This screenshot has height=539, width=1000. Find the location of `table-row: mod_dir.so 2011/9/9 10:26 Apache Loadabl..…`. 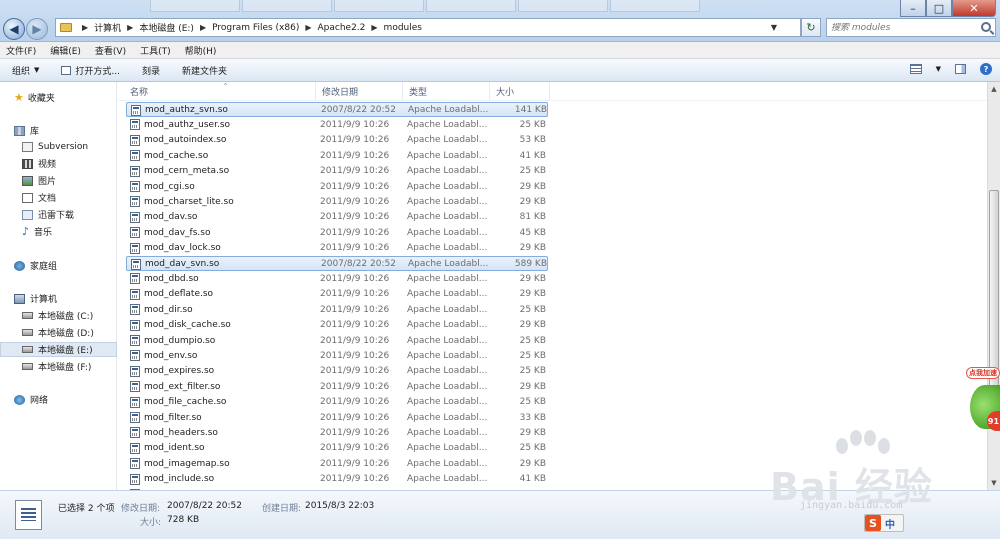

table-row: mod_dir.so 2011/9/9 10:26 Apache Loadabl..… is located at coordinates (337, 309).